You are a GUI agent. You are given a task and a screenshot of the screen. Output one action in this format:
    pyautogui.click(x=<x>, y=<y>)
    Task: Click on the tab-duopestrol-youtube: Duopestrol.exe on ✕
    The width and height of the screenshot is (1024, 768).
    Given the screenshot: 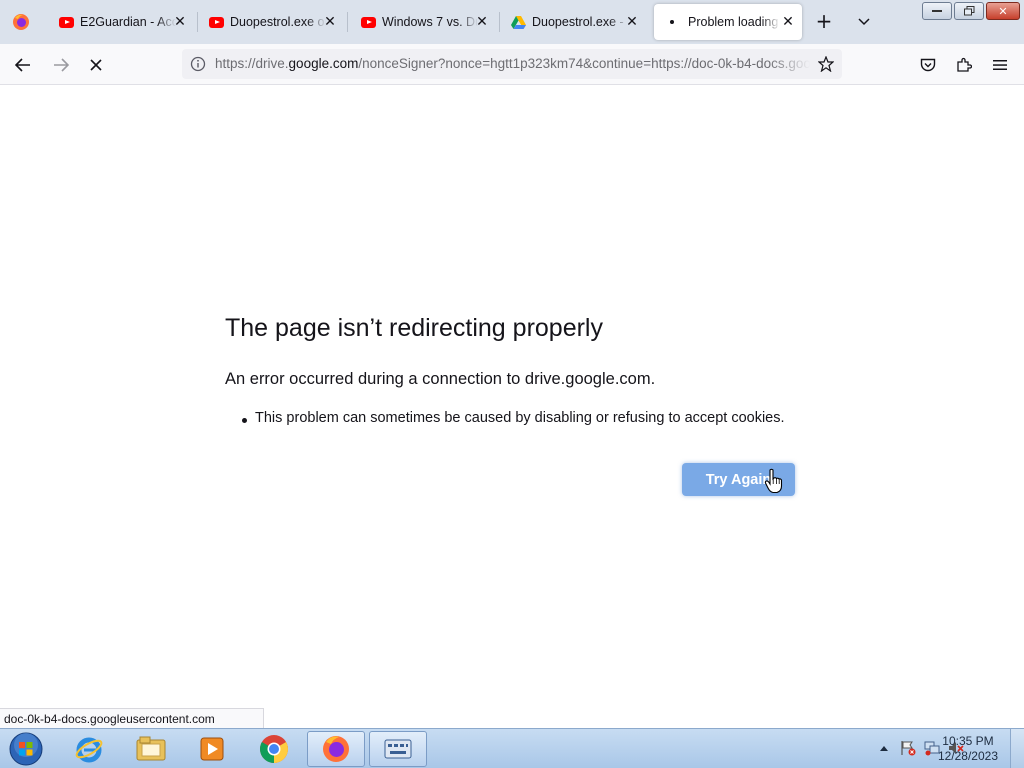 What is the action you would take?
    pyautogui.click(x=271, y=22)
    